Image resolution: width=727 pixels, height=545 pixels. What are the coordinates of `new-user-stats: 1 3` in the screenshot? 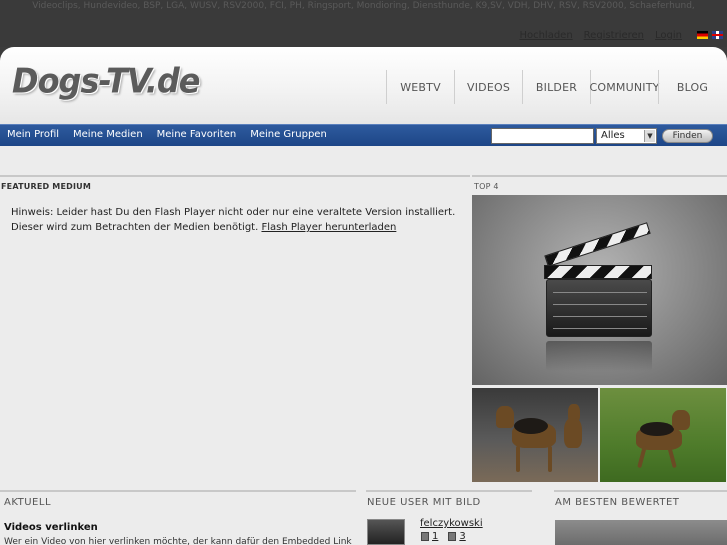 It's located at (443, 536).